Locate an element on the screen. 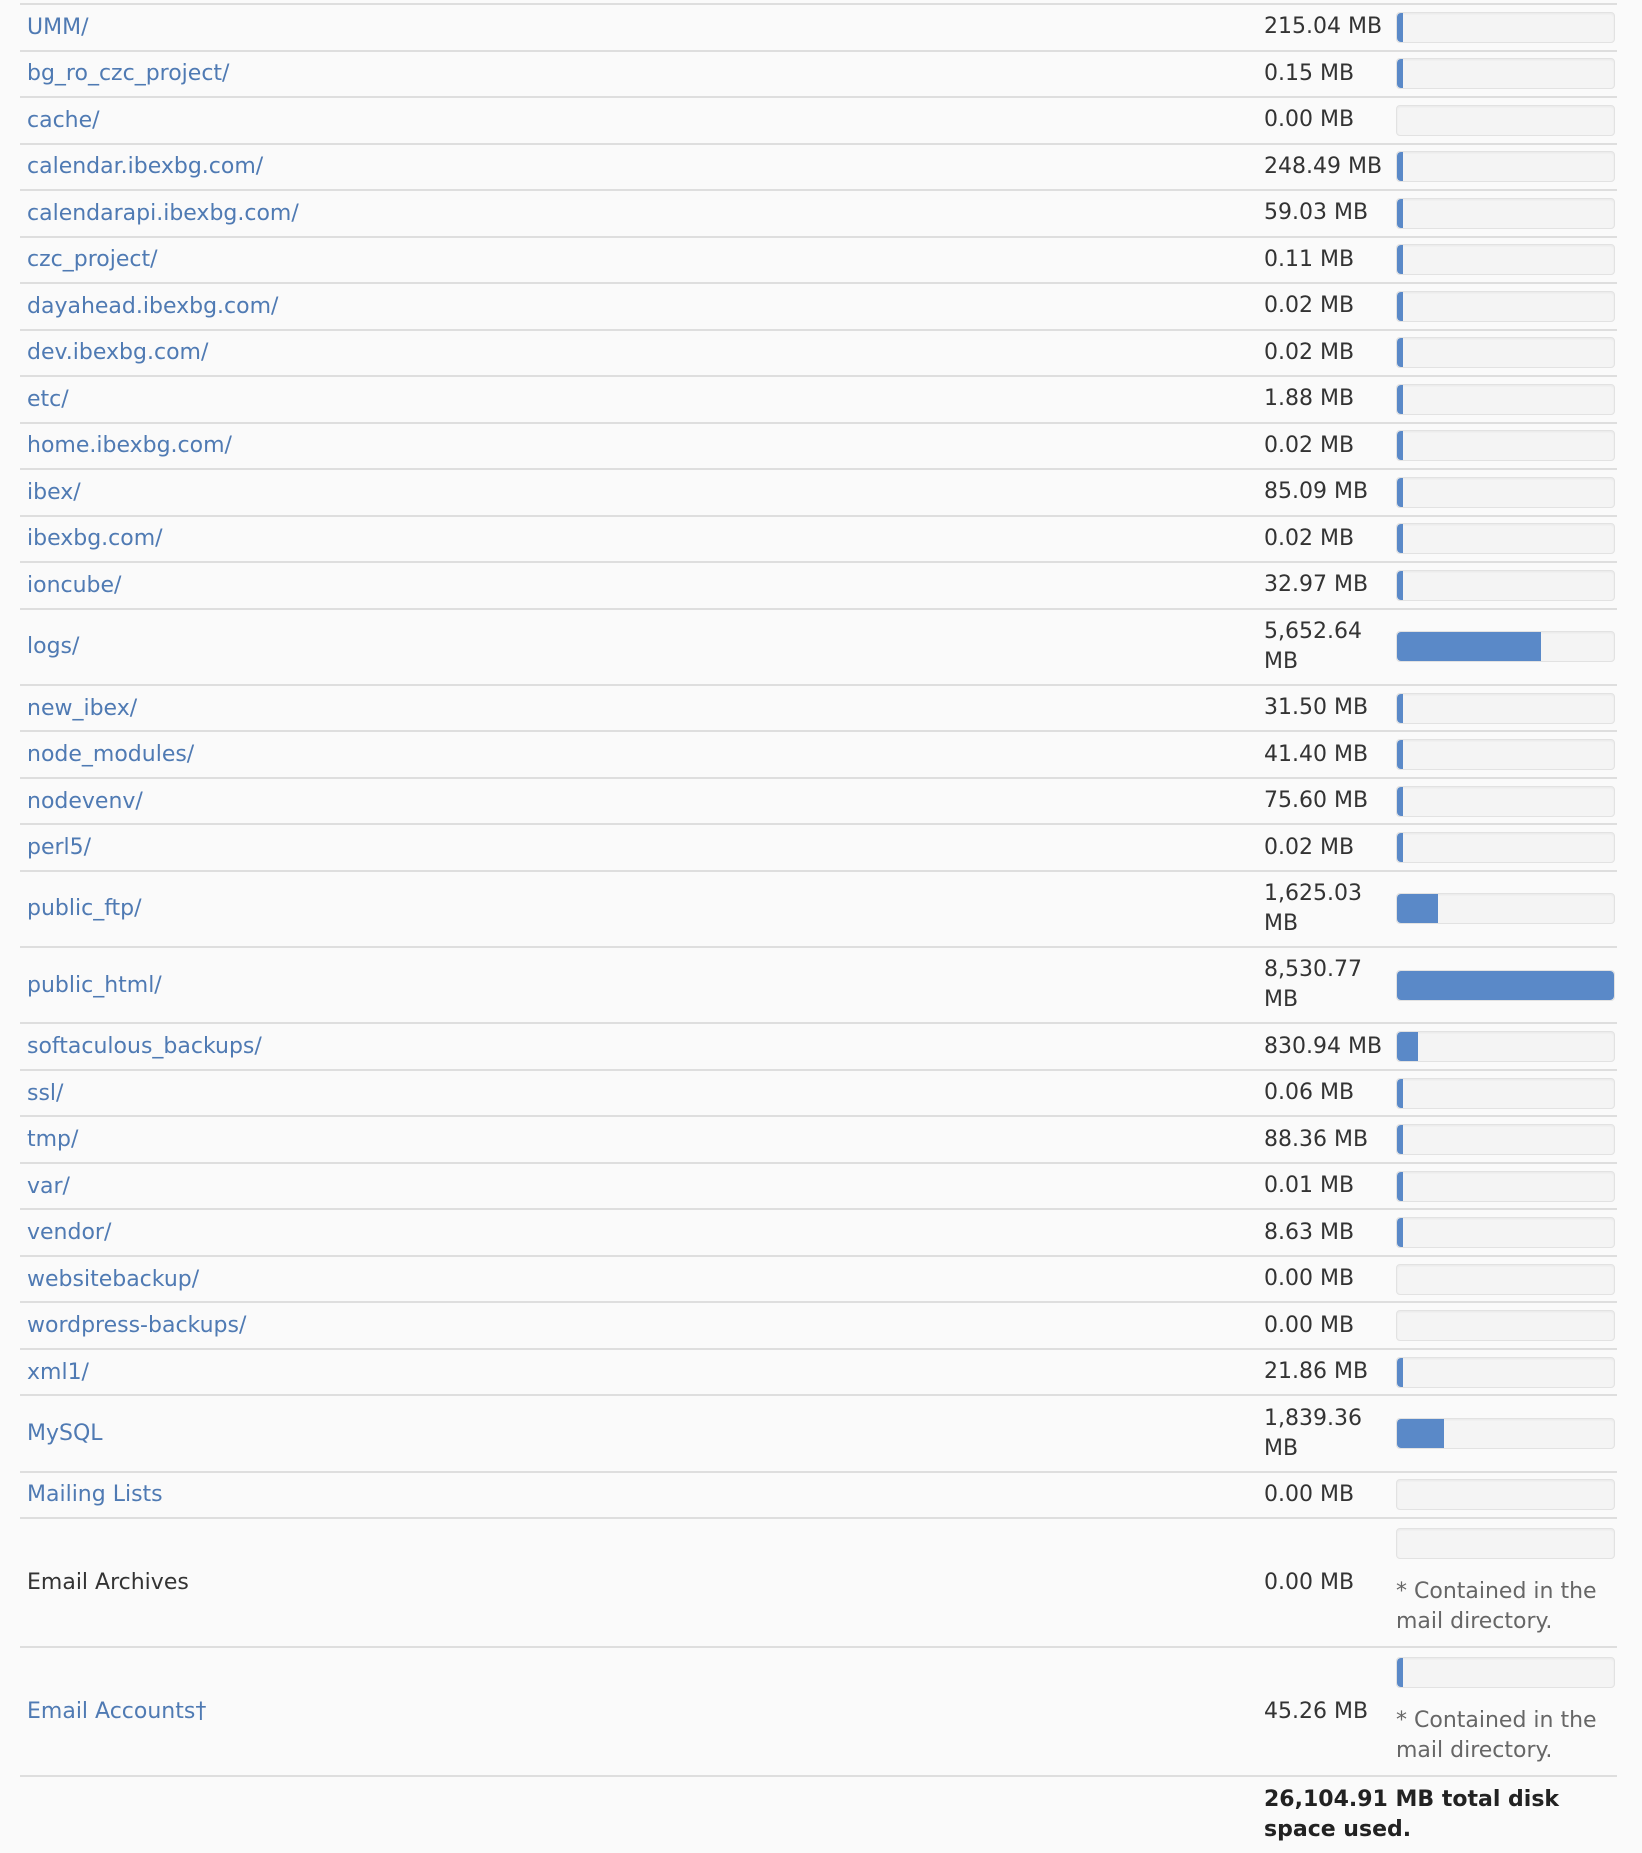  directory-link: ibex/ is located at coordinates (54, 492).